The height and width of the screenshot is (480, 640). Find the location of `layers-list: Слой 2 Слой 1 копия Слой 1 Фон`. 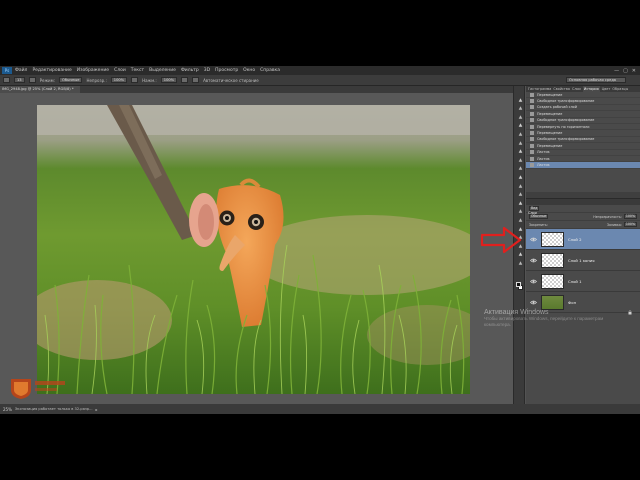

layers-list: Слой 2 Слой 1 копия Слой 1 Фон is located at coordinates (583, 272).